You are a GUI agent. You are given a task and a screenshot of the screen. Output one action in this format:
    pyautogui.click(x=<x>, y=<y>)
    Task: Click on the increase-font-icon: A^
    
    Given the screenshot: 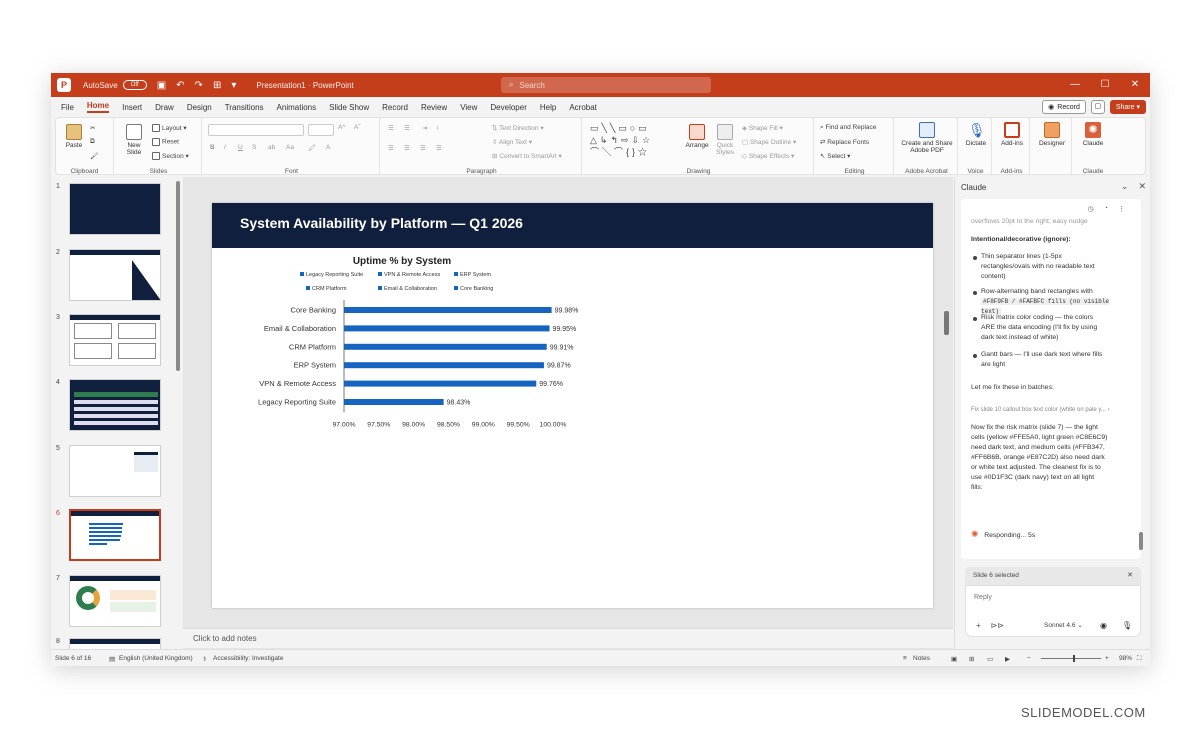 What is the action you would take?
    pyautogui.click(x=341, y=127)
    